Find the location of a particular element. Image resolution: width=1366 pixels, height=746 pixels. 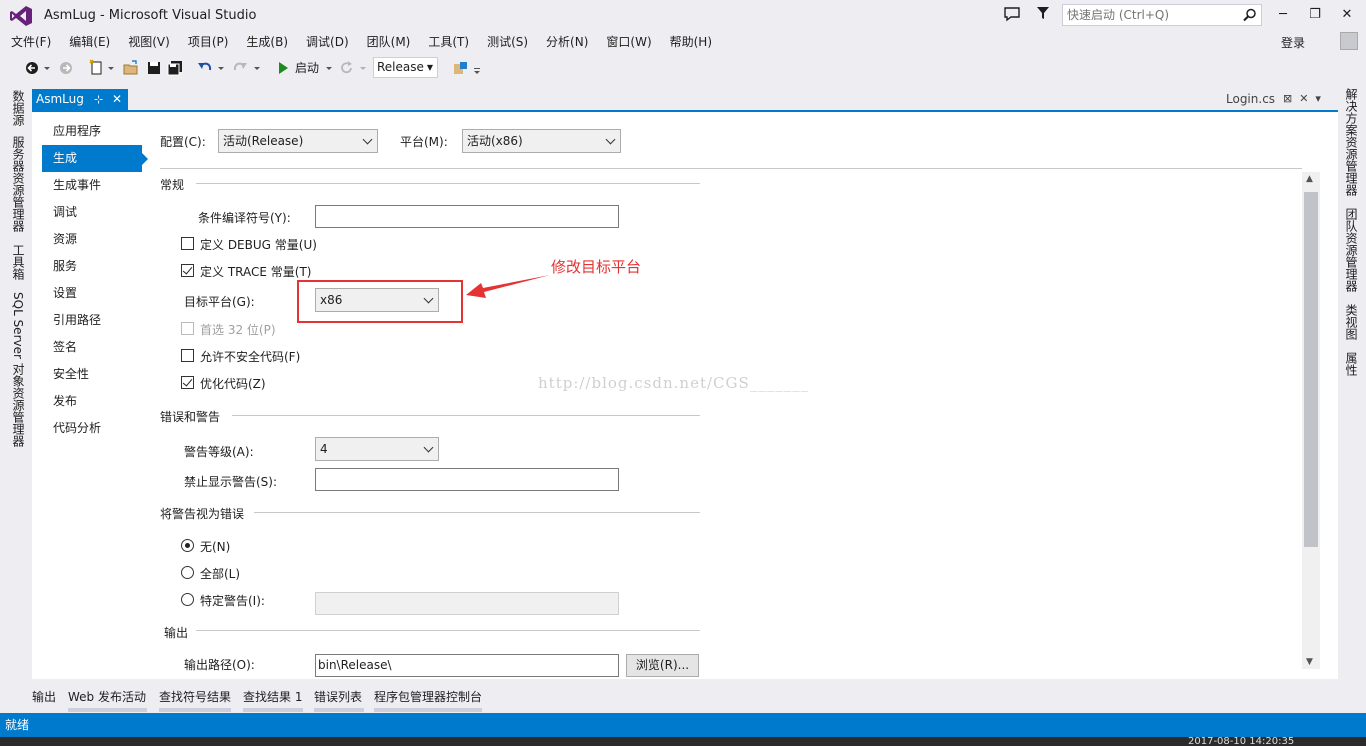

nav-item-services: 服务 is located at coordinates (92, 266).